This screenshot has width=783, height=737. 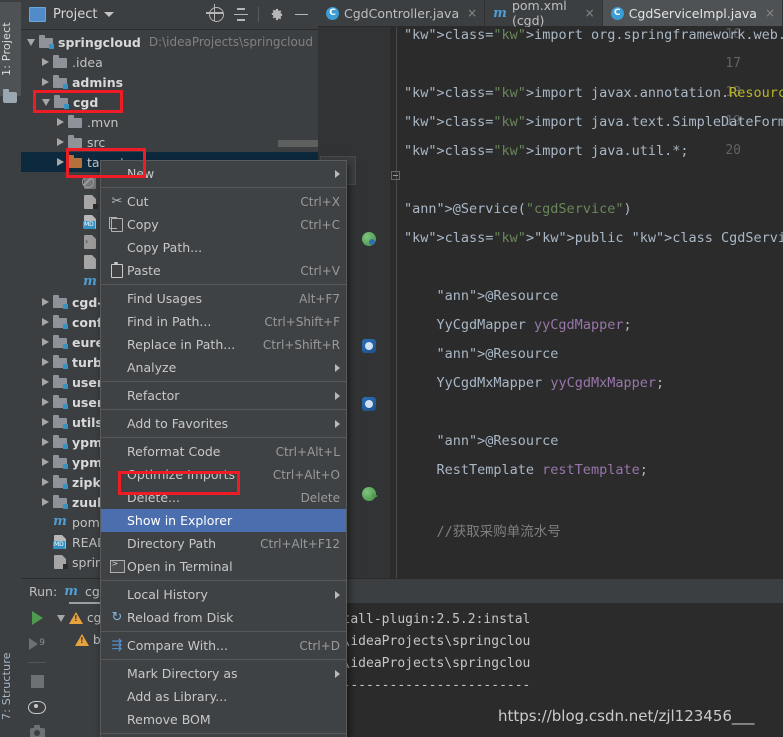 I want to click on menu-item-shortcut: Ctrl+C, so click(x=320, y=224).